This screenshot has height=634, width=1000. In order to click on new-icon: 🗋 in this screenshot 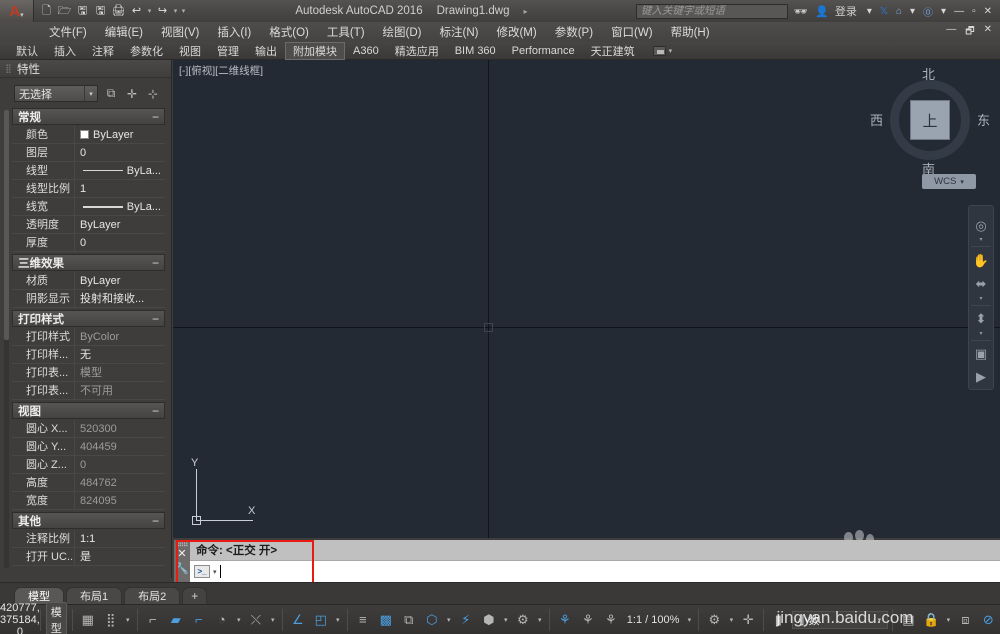, I will do `click(46, 11)`.